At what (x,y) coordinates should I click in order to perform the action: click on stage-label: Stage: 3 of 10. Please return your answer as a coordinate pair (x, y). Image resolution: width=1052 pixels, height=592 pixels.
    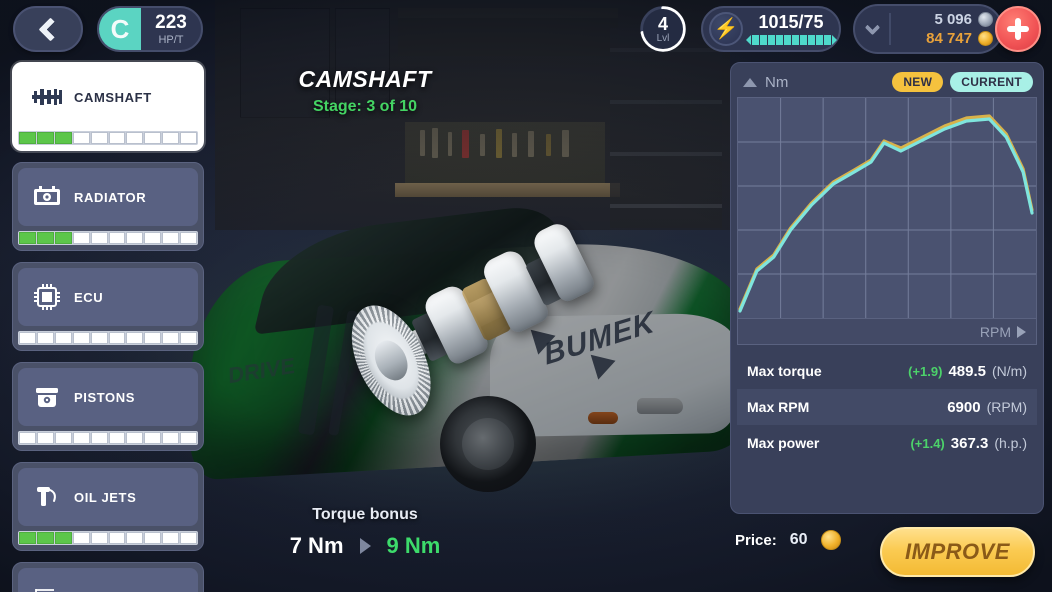
    Looking at the image, I should click on (365, 106).